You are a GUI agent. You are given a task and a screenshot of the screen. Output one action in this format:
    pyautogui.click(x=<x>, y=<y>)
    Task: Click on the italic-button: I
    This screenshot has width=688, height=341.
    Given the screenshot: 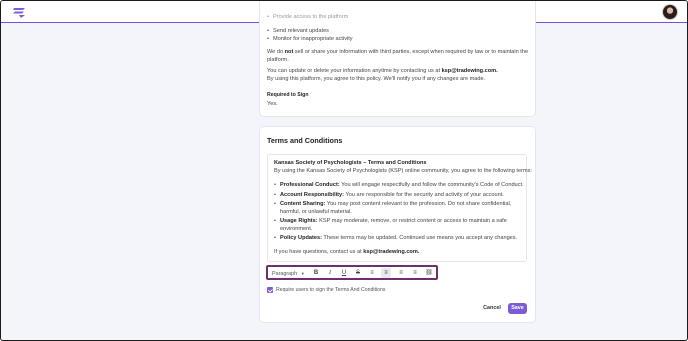 What is the action you would take?
    pyautogui.click(x=330, y=273)
    